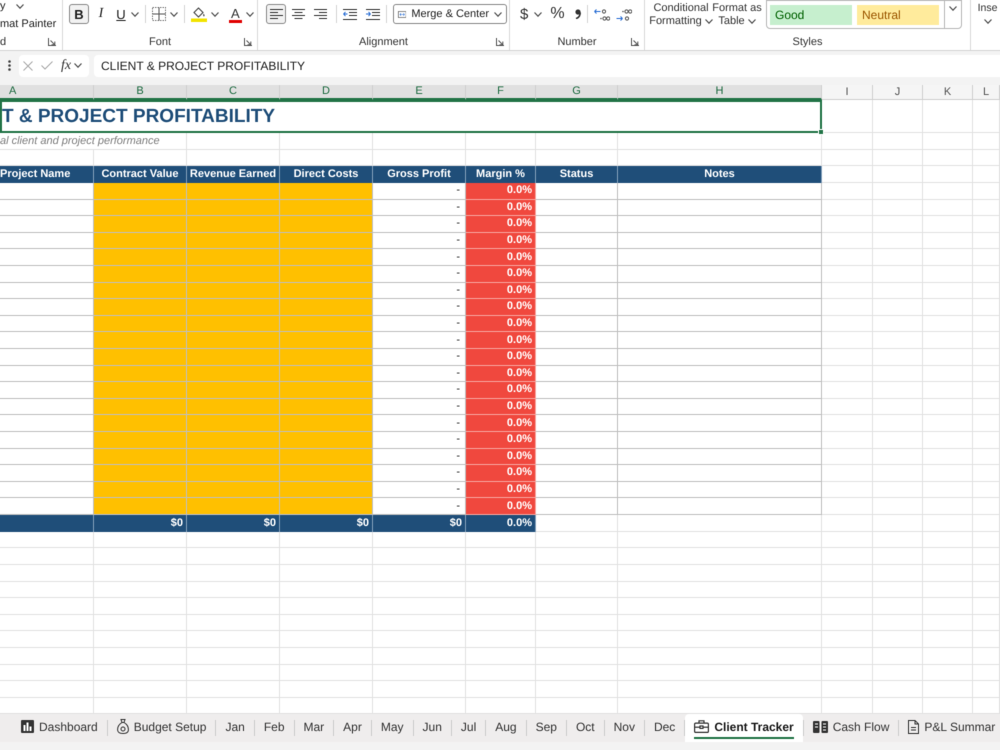  I want to click on column-letter: A, so click(47, 92).